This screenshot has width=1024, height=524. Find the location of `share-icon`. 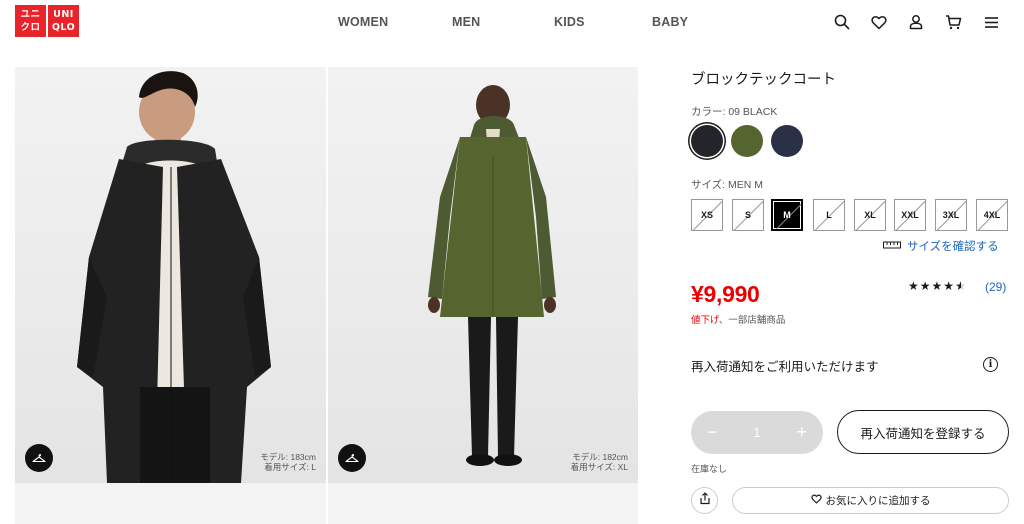

share-icon is located at coordinates (705, 500).